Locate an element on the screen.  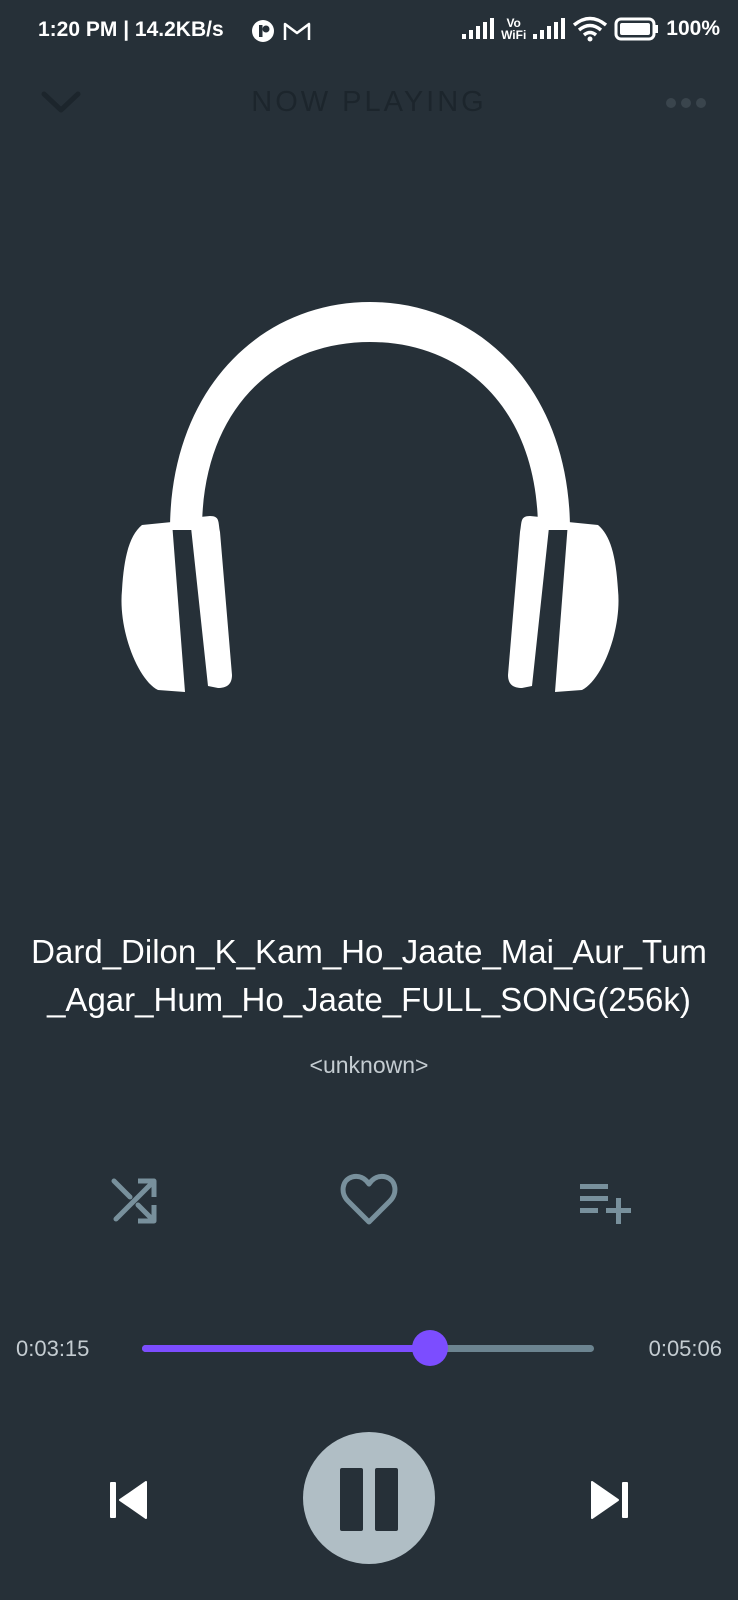
seek-bar is located at coordinates (368, 1348).